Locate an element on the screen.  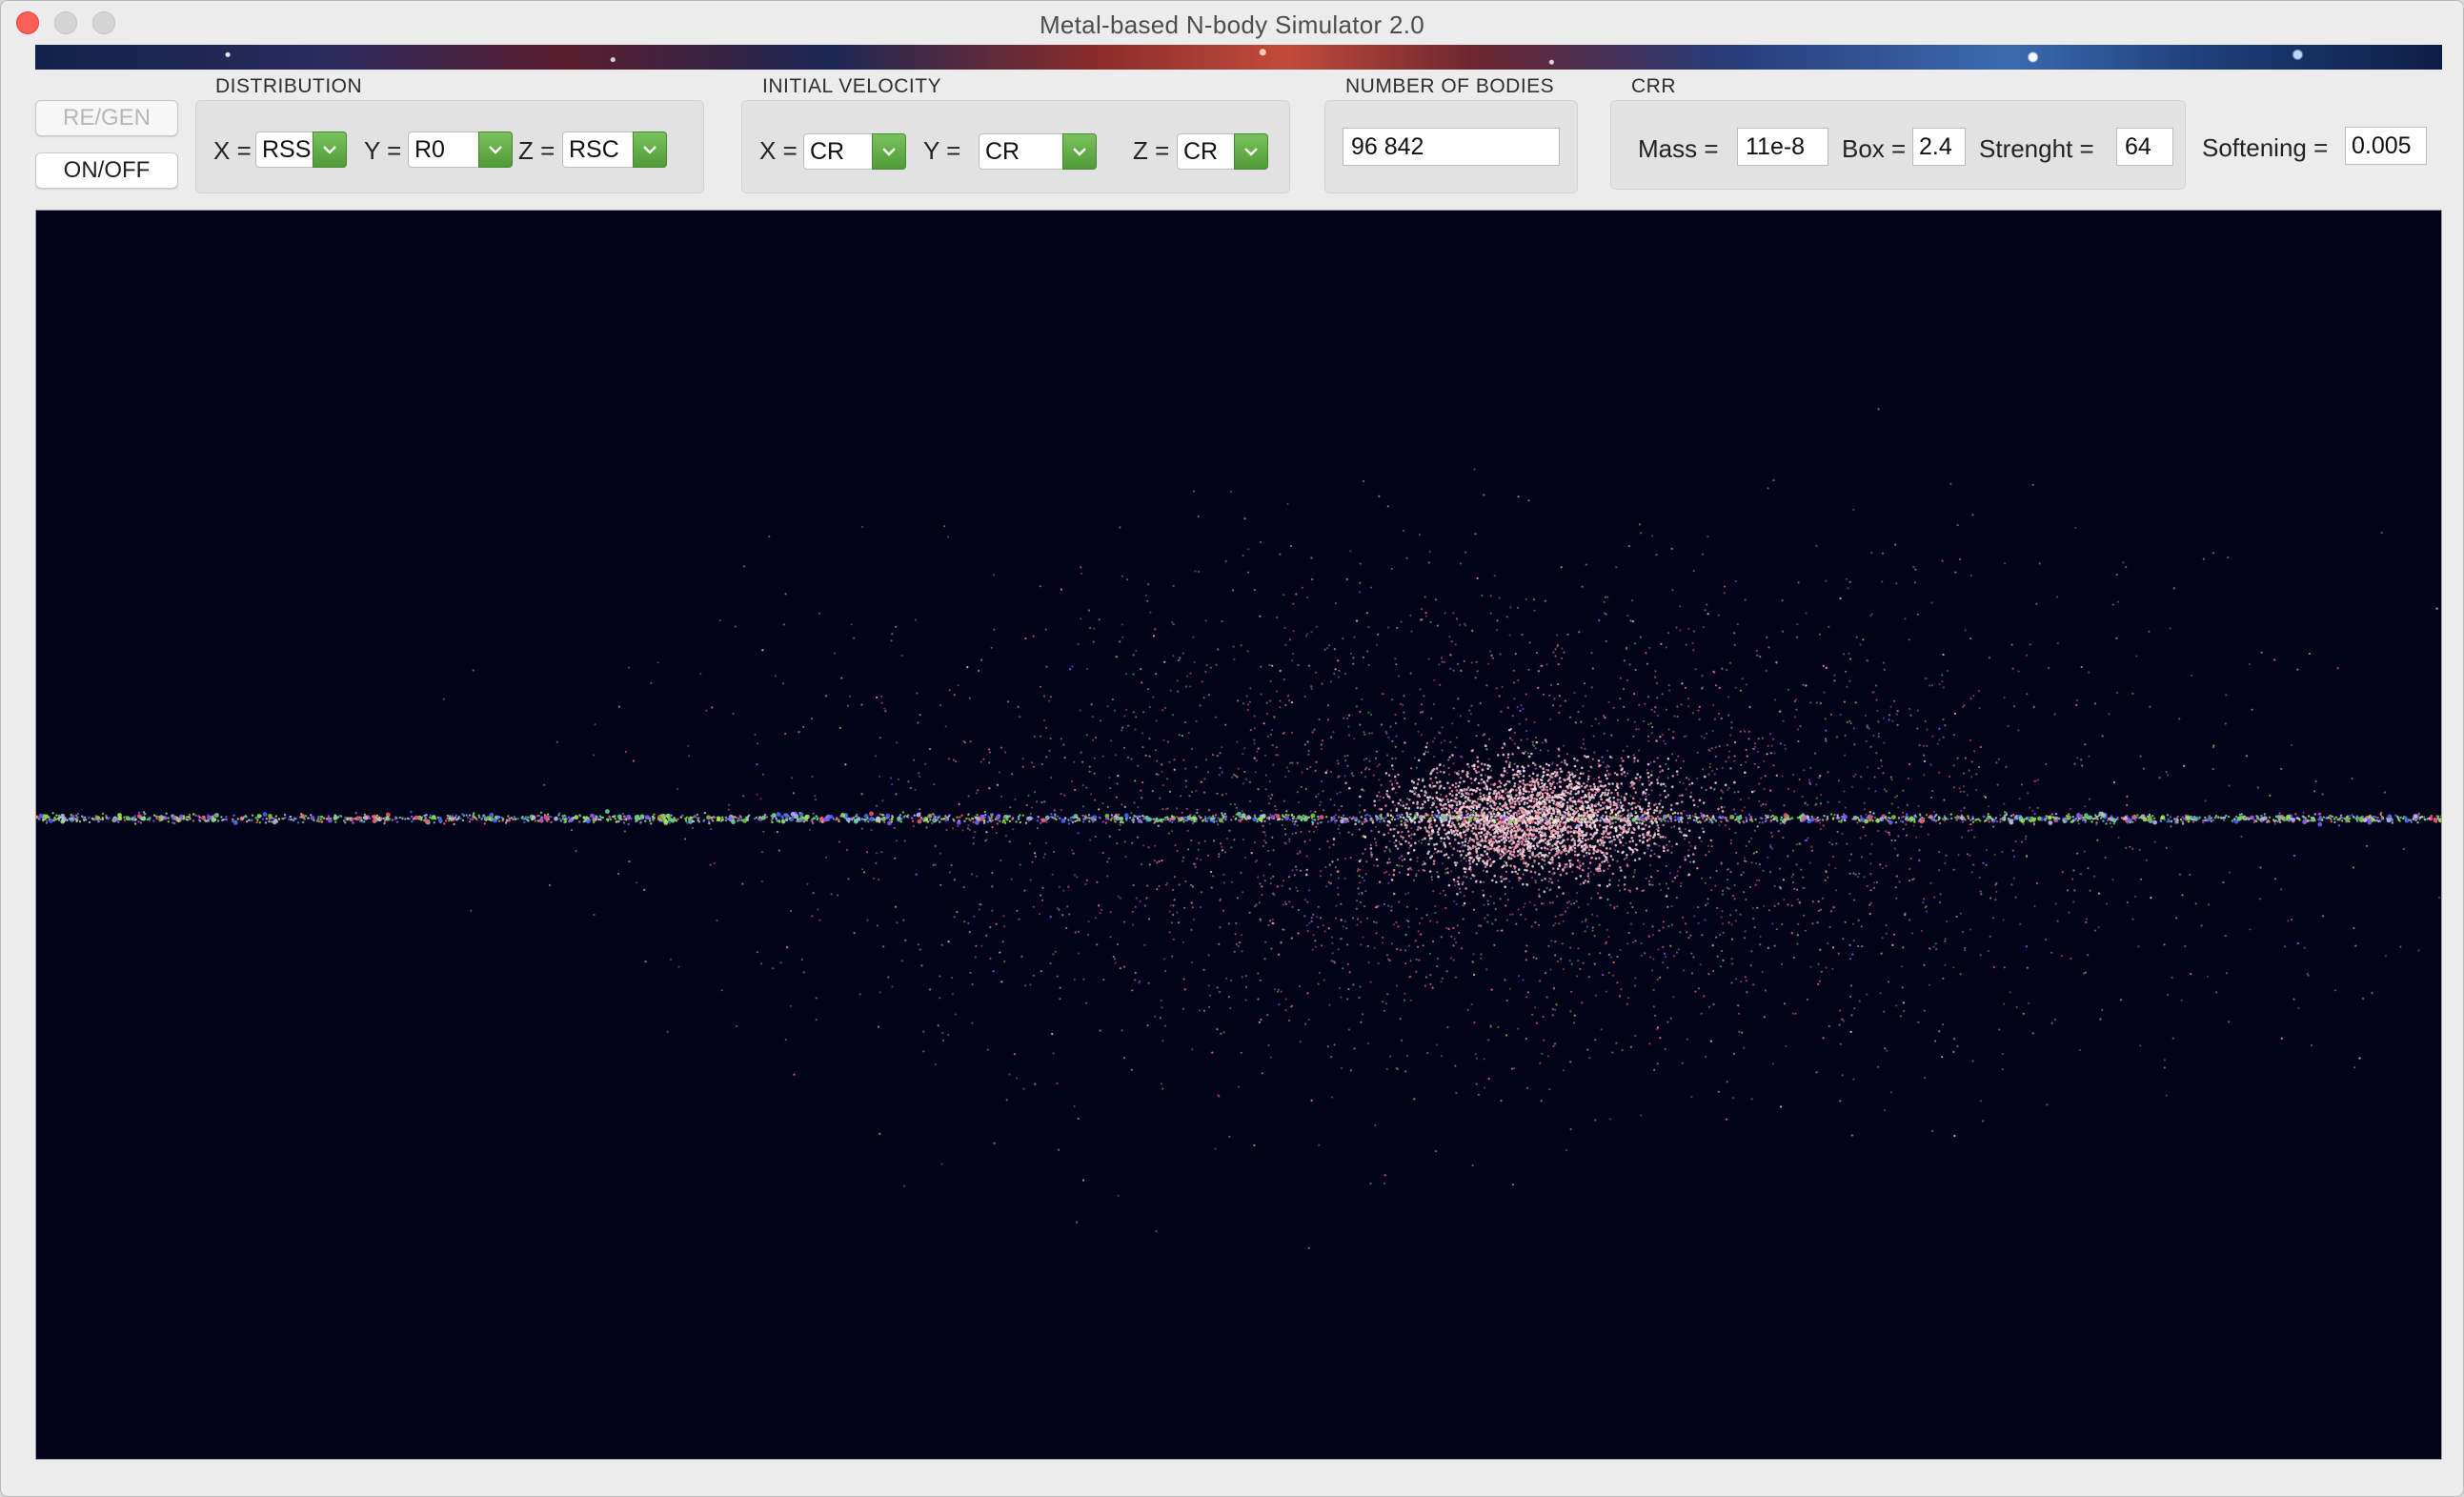
number-of-bodies-group: 96 842 is located at coordinates (1451, 146).